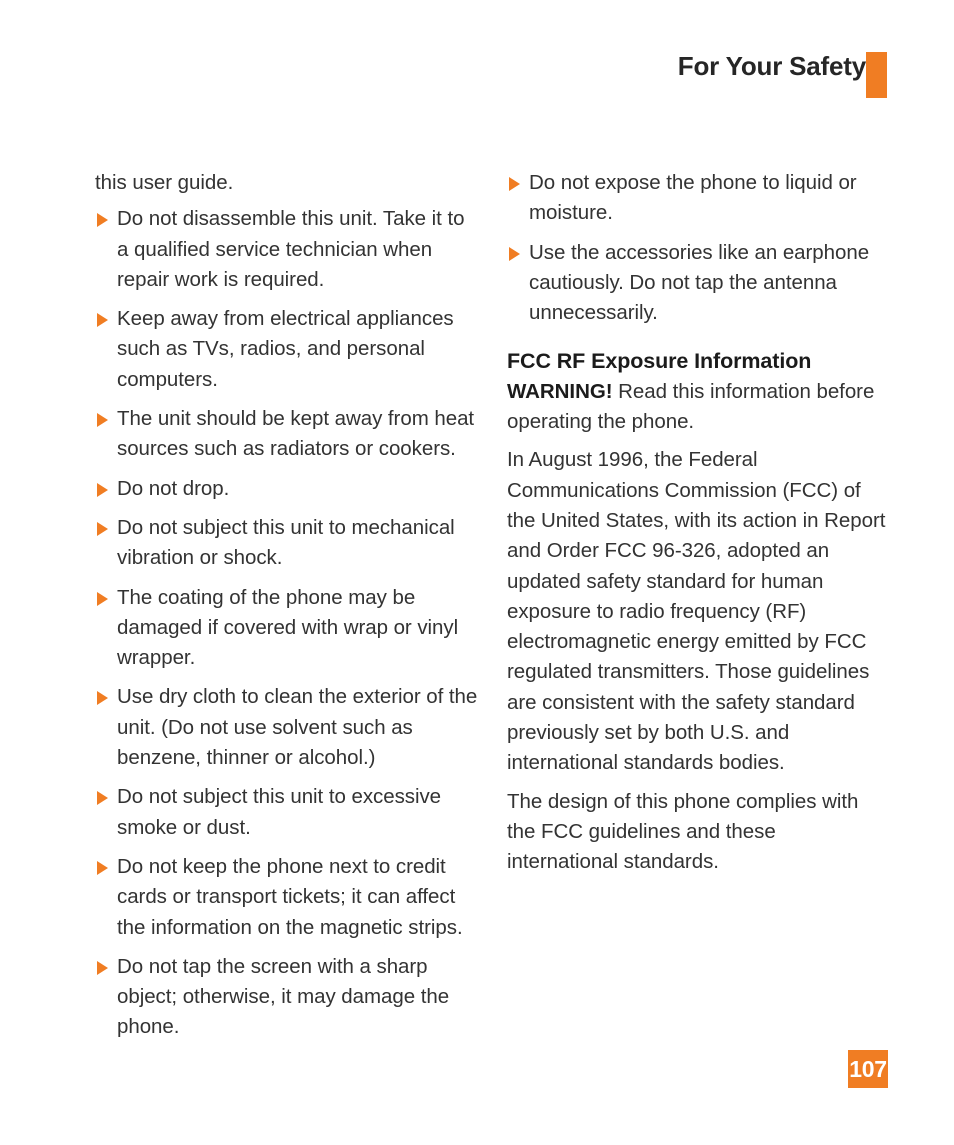 This screenshot has height=1145, width=954. What do you see at coordinates (173, 488) in the screenshot?
I see `list-item-text: Do not drop.` at bounding box center [173, 488].